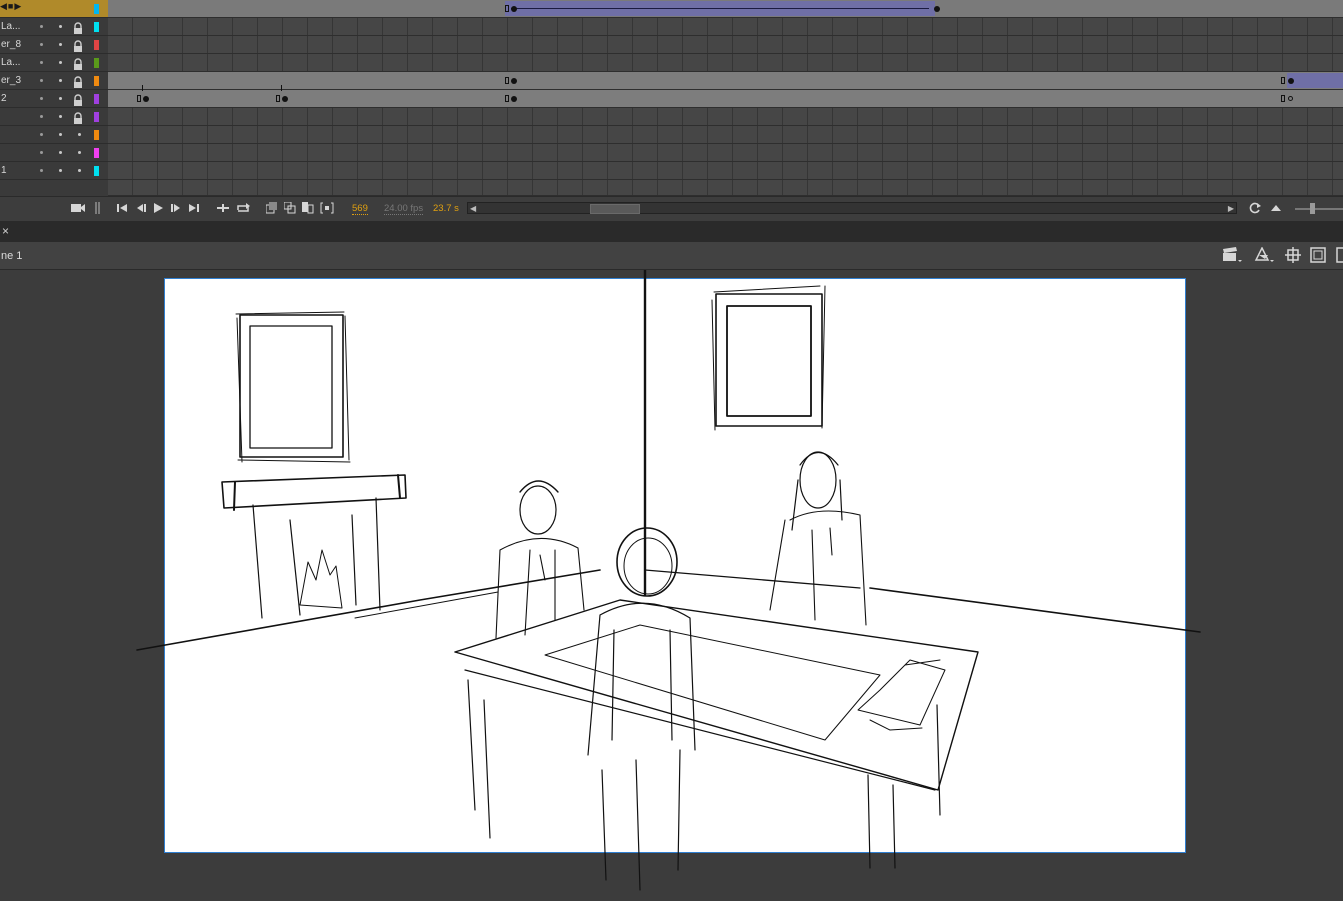 The width and height of the screenshot is (1343, 901). Describe the element at coordinates (223, 208) in the screenshot. I see `insert-keyframe-icon` at that location.